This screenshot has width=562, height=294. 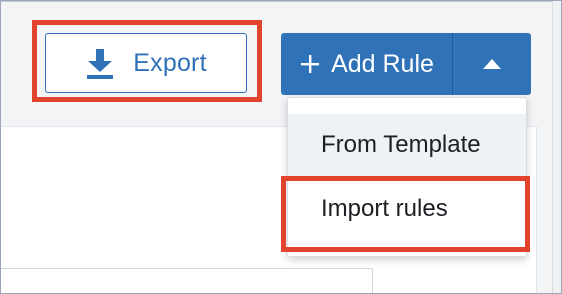 I want to click on caret-up-icon, so click(x=492, y=64).